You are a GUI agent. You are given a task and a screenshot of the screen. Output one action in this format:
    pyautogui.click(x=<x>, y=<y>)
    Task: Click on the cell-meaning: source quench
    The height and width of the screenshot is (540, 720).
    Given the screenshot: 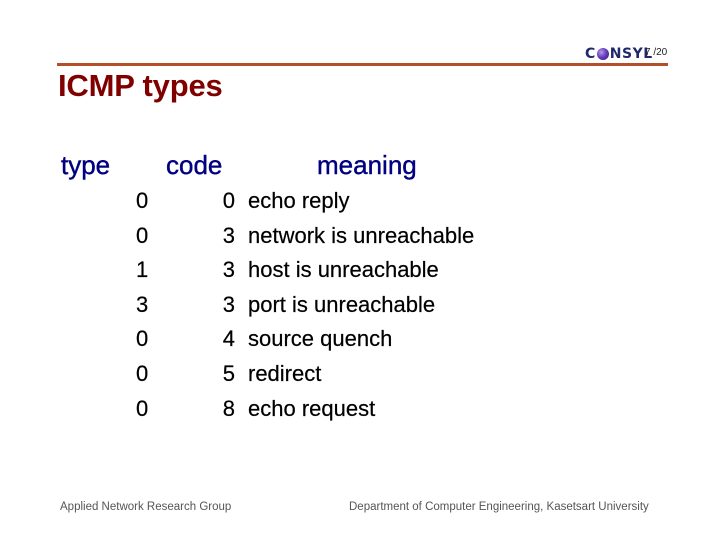 What is the action you would take?
    pyautogui.click(x=320, y=339)
    